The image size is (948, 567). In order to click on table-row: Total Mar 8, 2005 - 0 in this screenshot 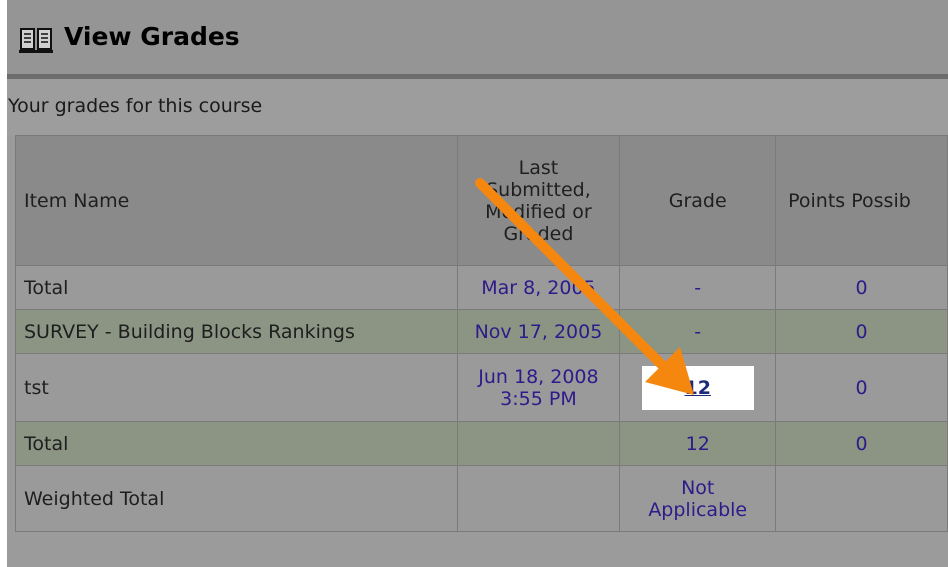, I will do `click(481, 287)`.